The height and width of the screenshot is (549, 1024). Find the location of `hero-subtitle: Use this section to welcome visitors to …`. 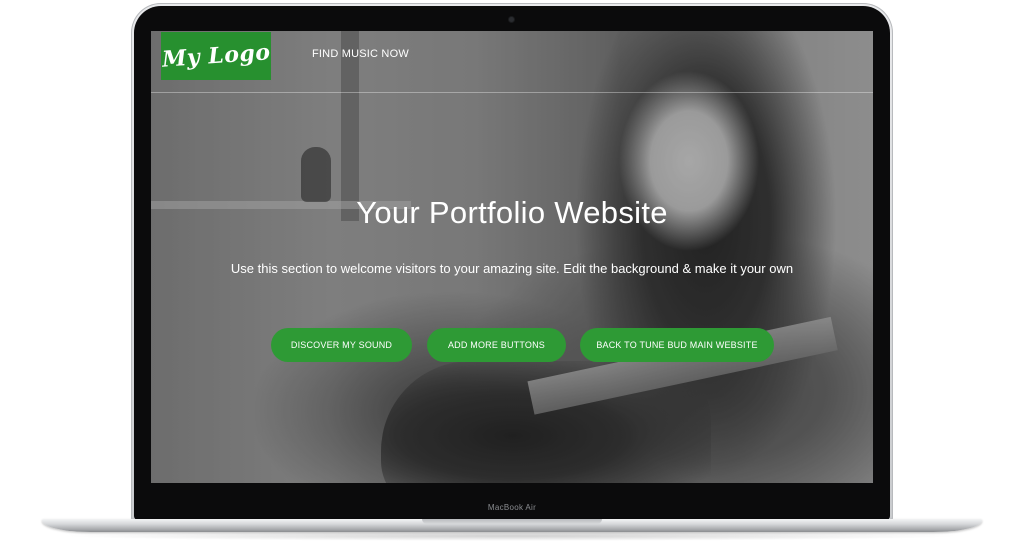

hero-subtitle: Use this section to welcome visitors to … is located at coordinates (512, 268).